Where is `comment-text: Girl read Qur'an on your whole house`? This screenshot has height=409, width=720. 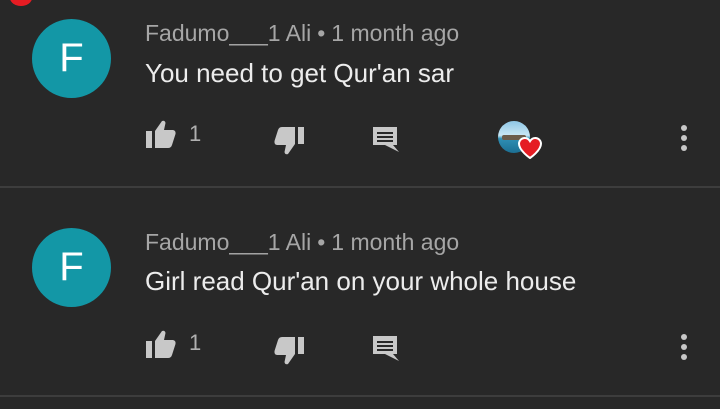 comment-text: Girl read Qur'an on your whole house is located at coordinates (361, 281).